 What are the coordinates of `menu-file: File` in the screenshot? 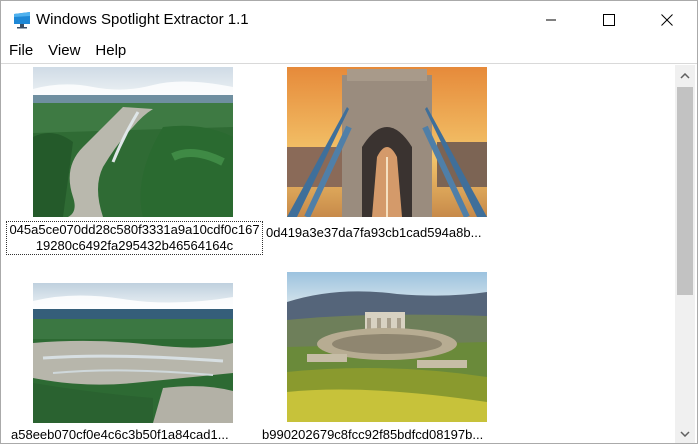 It's located at (20, 51).